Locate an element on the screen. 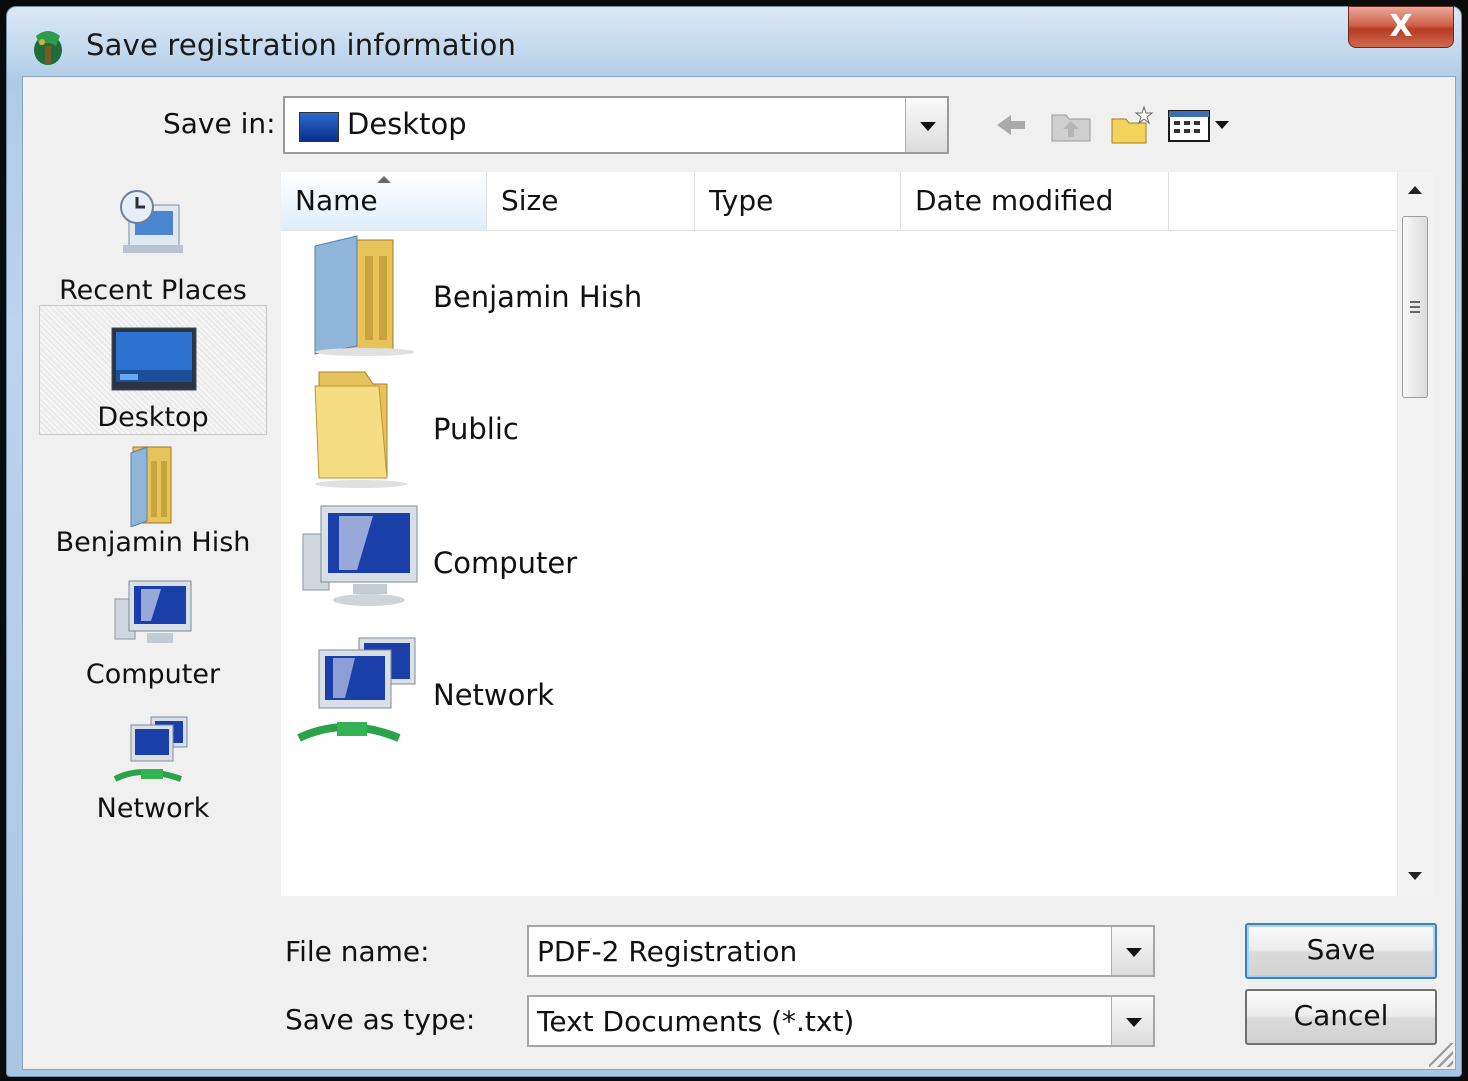  place-recent-places: Recent Places is located at coordinates (153, 242).